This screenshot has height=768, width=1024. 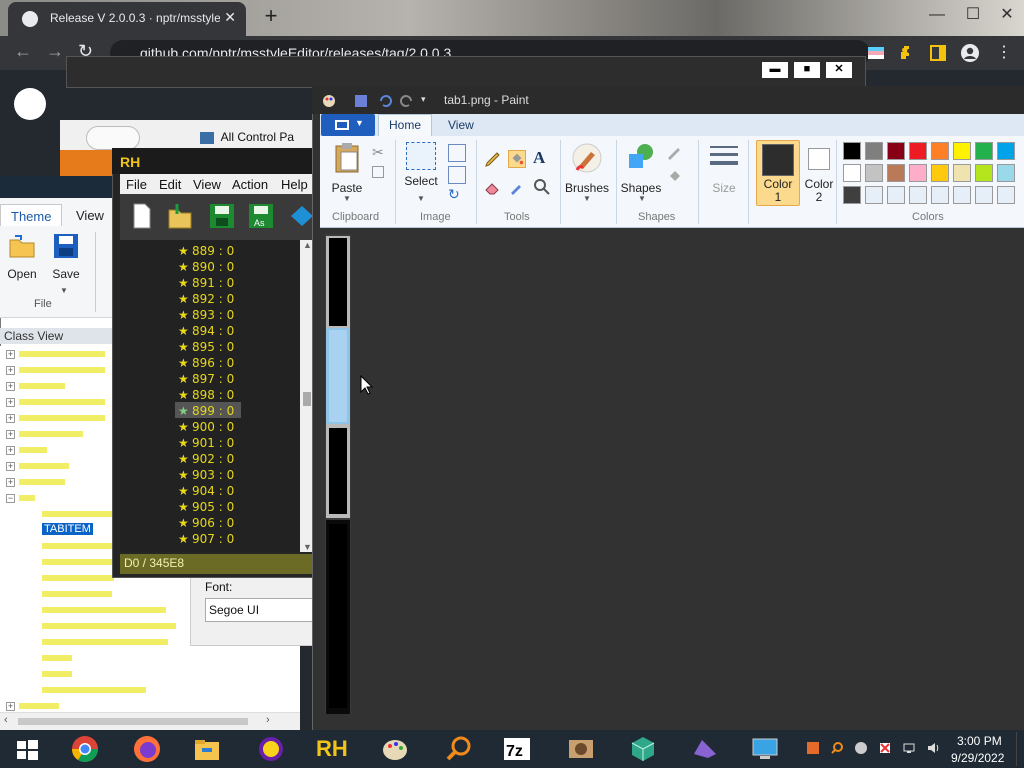 I want to click on tree-node-selected: TABITEM, so click(x=67, y=531).